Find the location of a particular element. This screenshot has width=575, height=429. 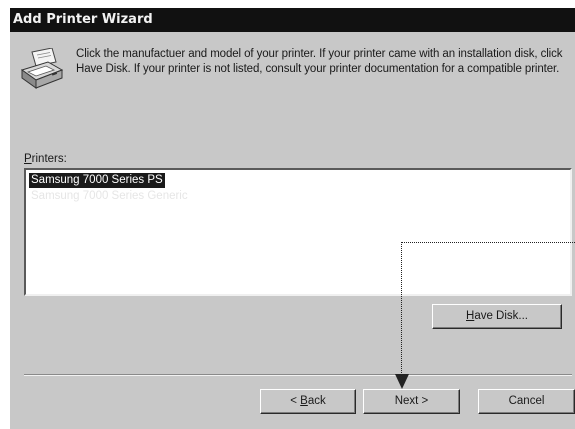

cancel-button: Cancel is located at coordinates (526, 401).